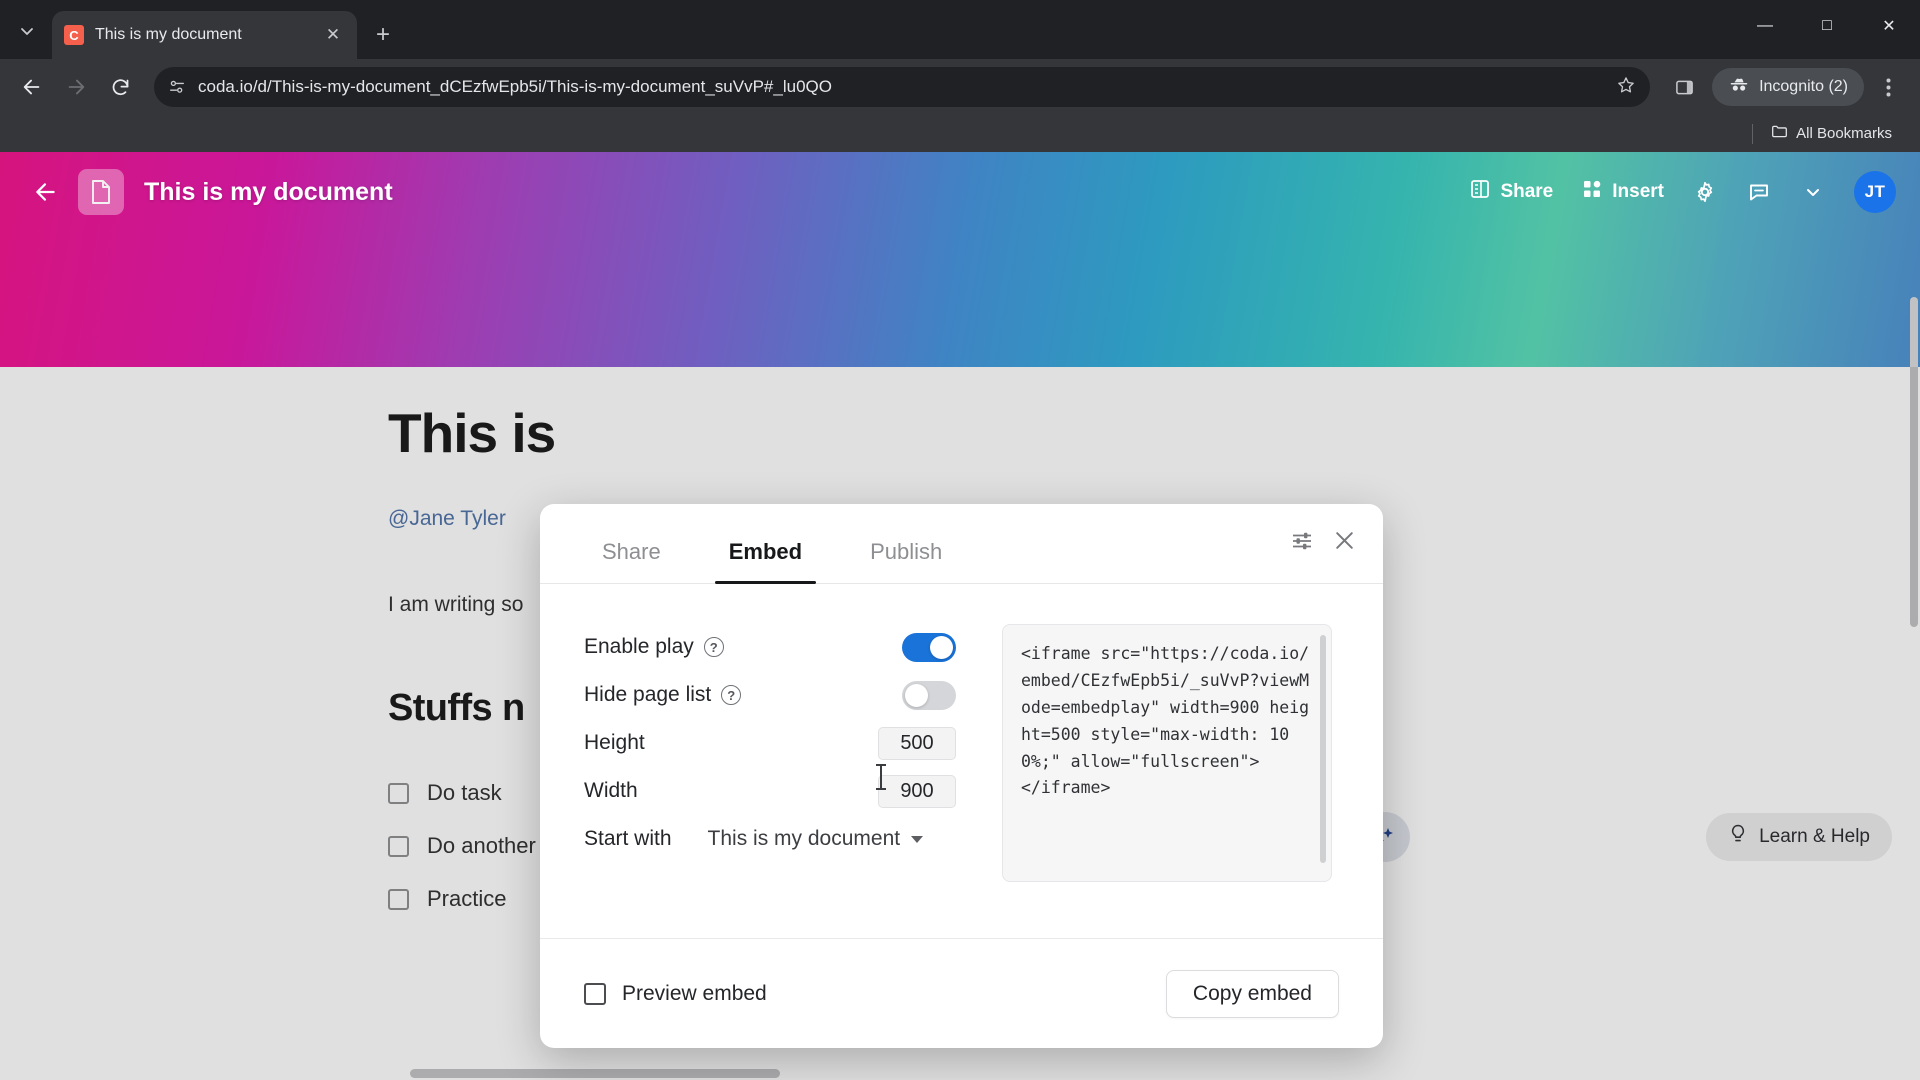 The width and height of the screenshot is (1920, 1080). I want to click on width-control: 900, so click(917, 791).